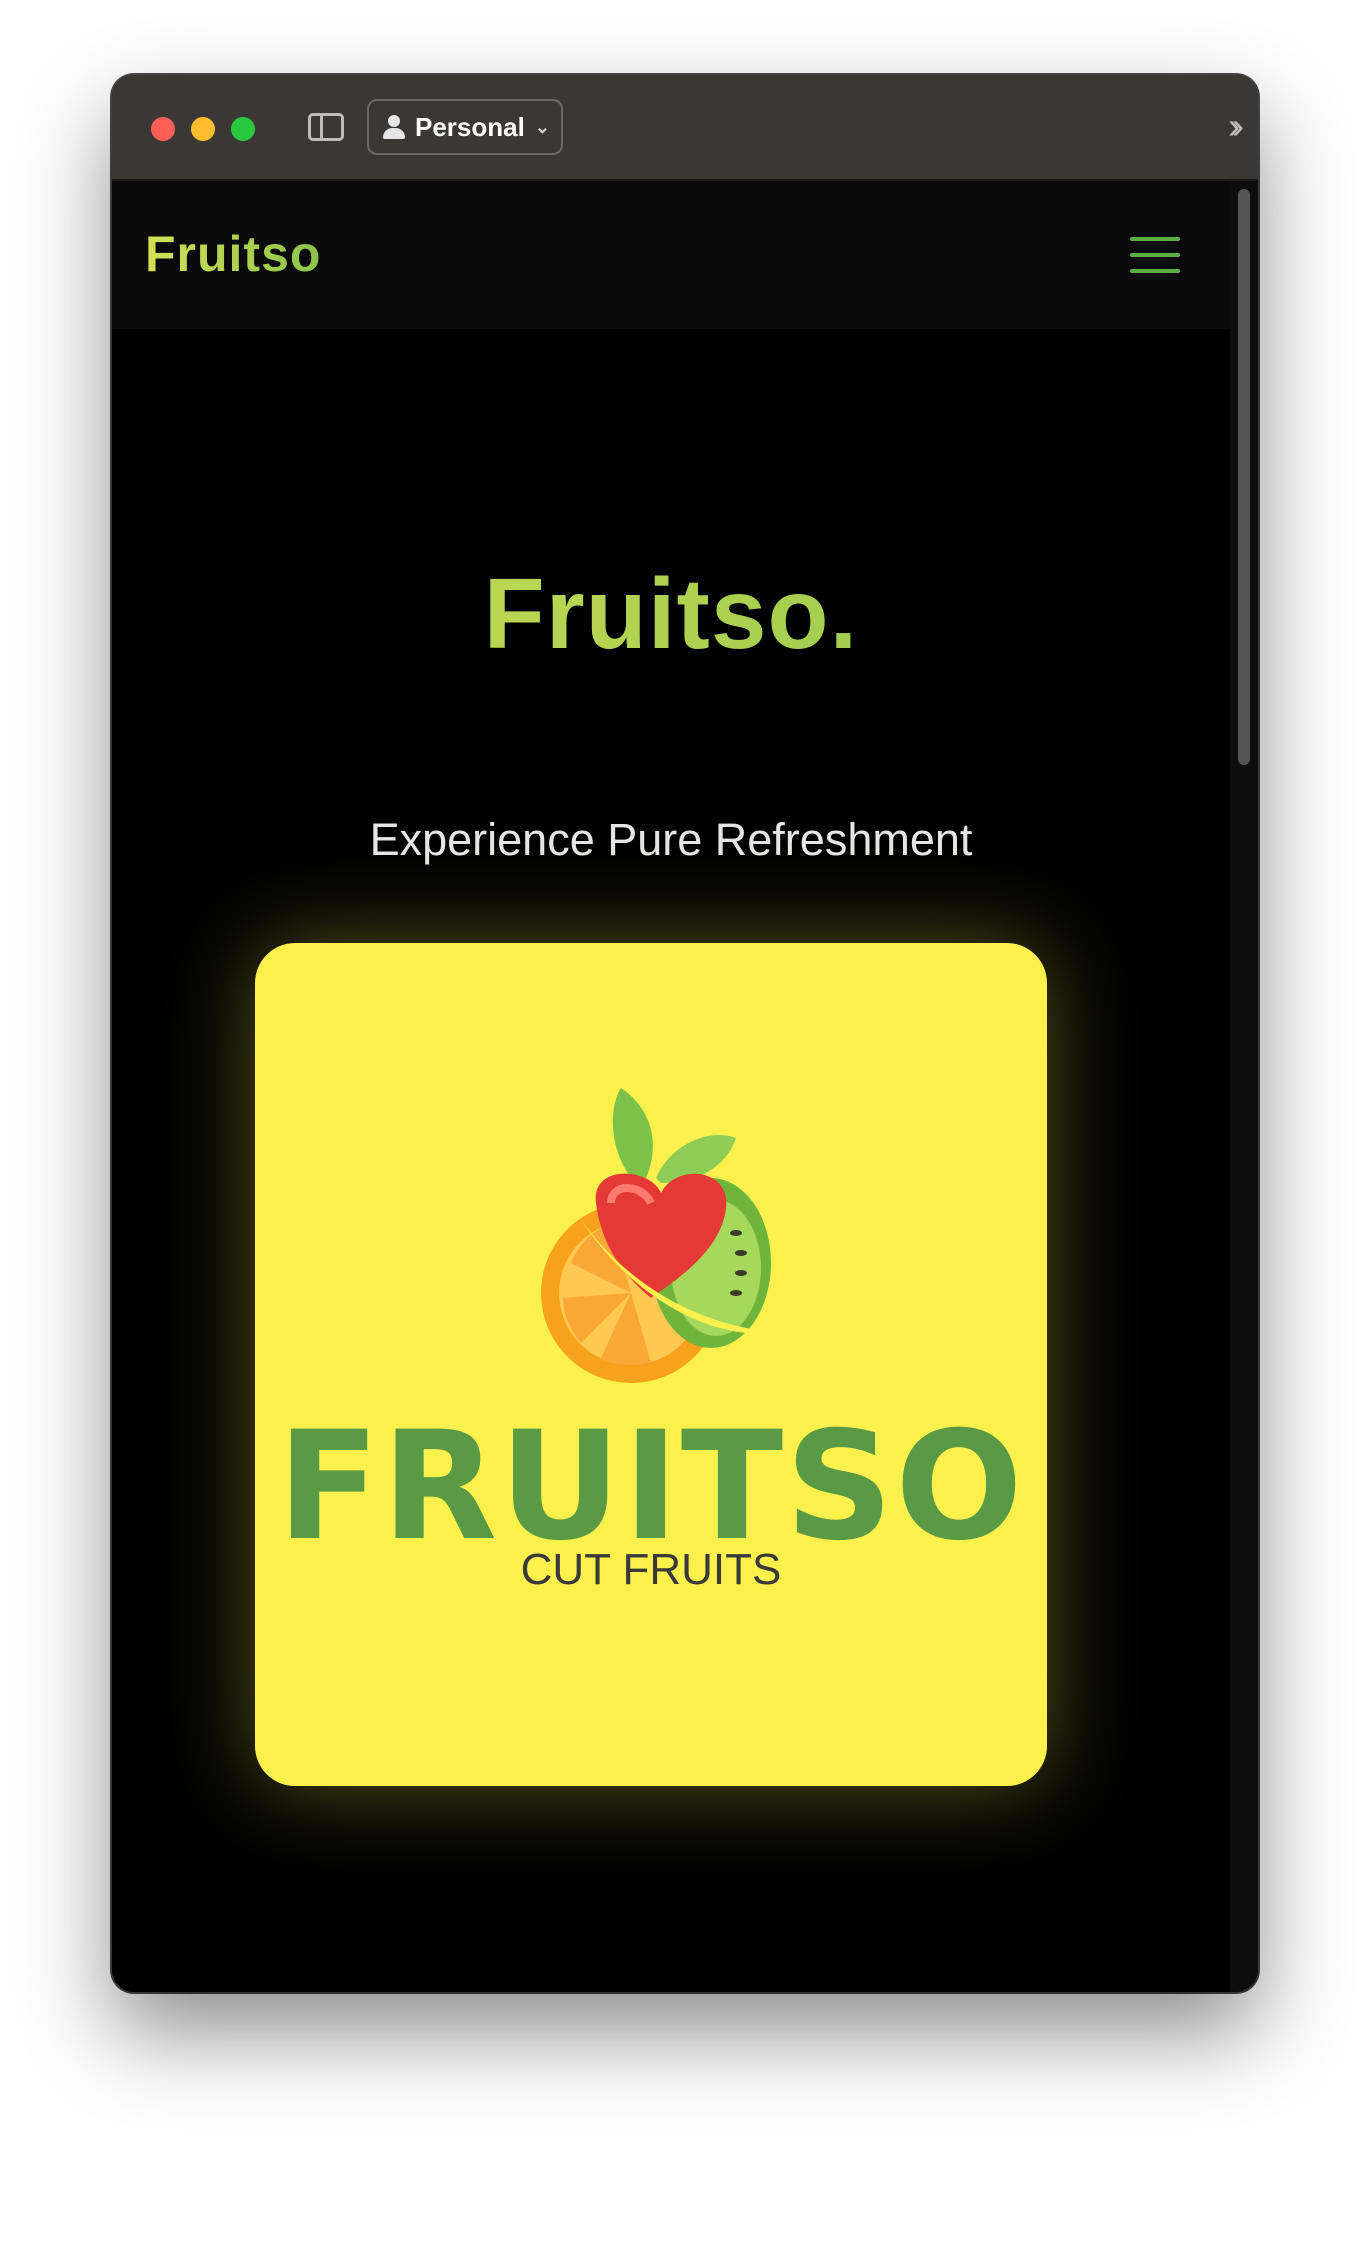 The height and width of the screenshot is (2244, 1372). What do you see at coordinates (671, 839) in the screenshot?
I see `hero-tagline: Experience Pure Refreshment` at bounding box center [671, 839].